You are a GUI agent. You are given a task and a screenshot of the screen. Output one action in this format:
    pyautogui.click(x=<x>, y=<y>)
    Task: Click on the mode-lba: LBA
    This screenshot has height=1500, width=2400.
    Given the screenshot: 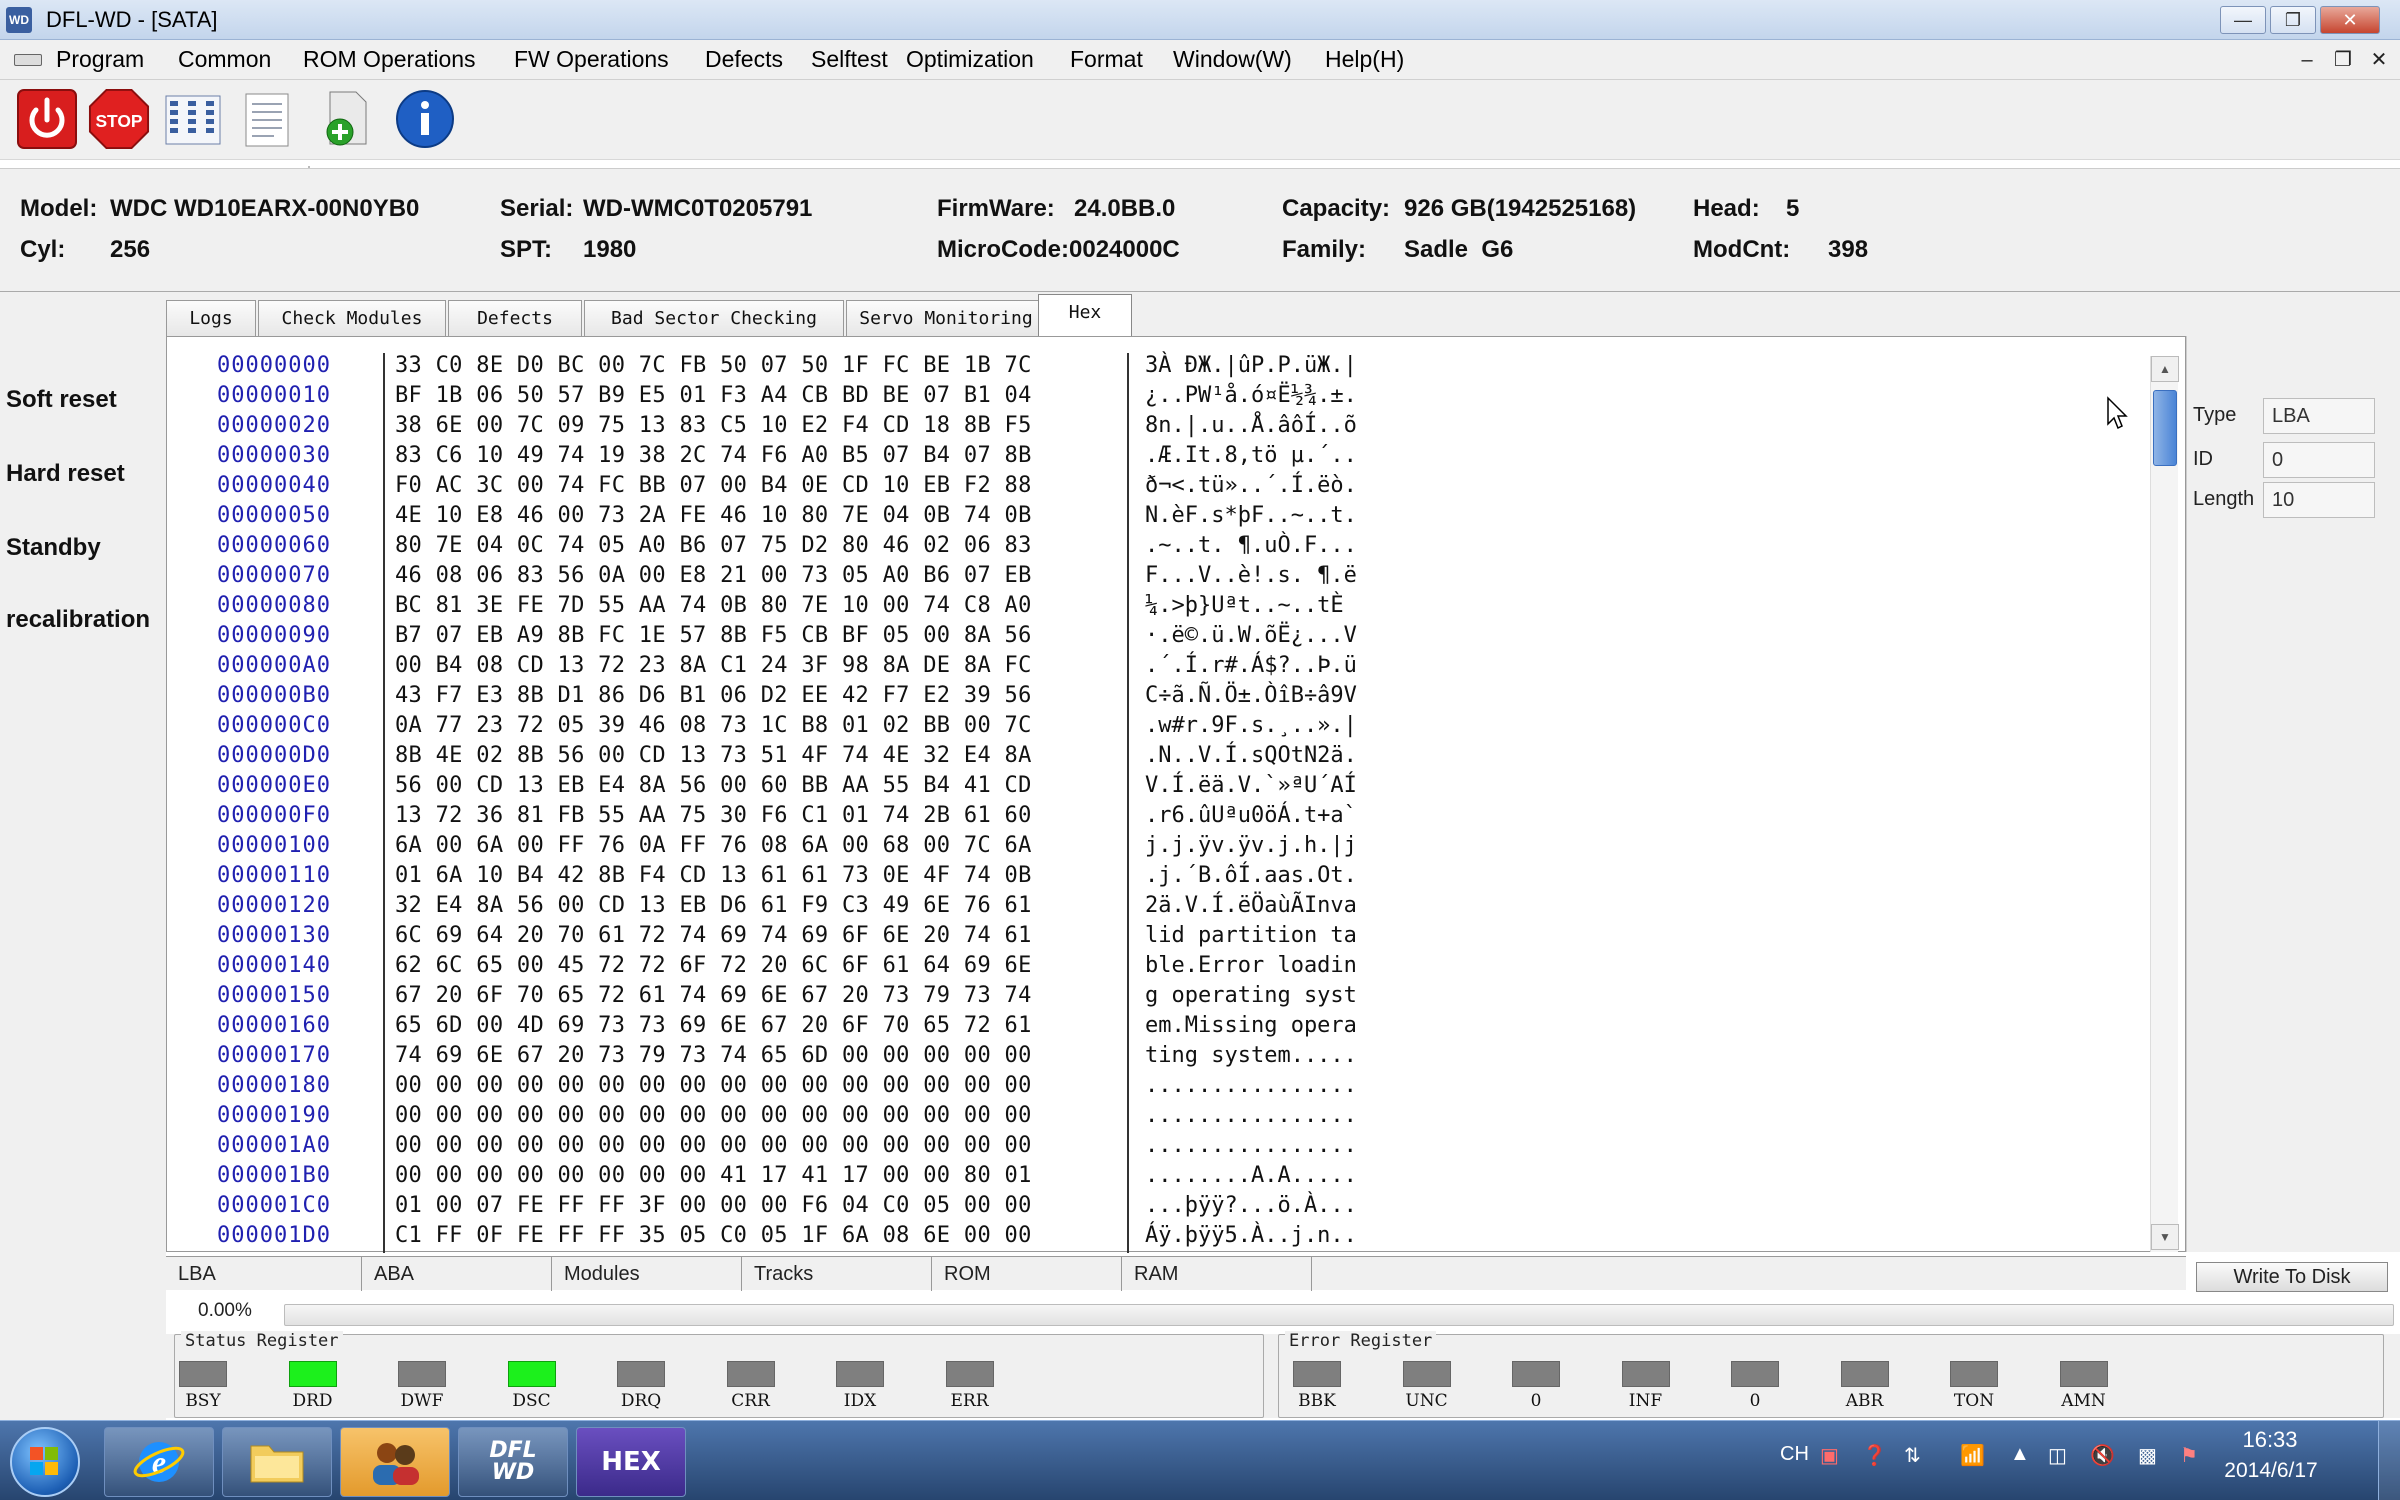 What is the action you would take?
    pyautogui.click(x=264, y=1274)
    